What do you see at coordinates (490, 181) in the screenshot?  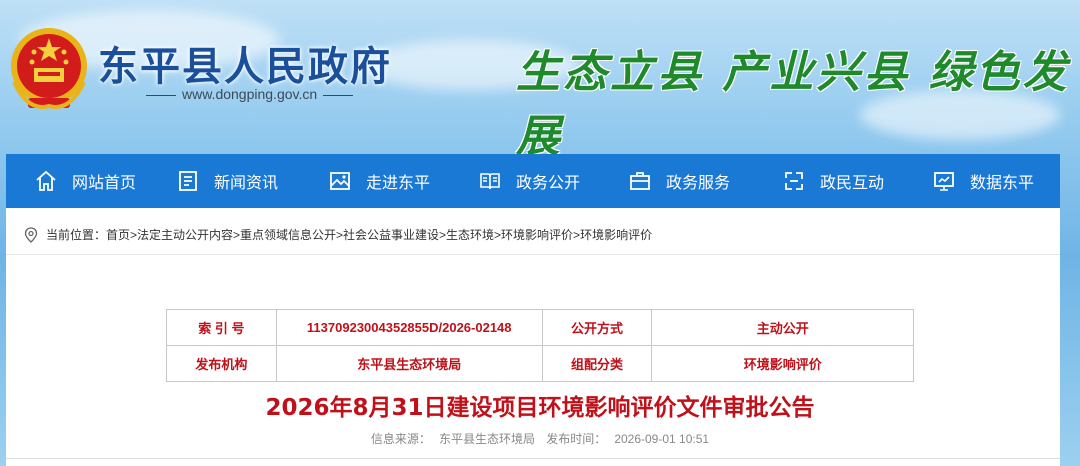 I see `book-icon` at bounding box center [490, 181].